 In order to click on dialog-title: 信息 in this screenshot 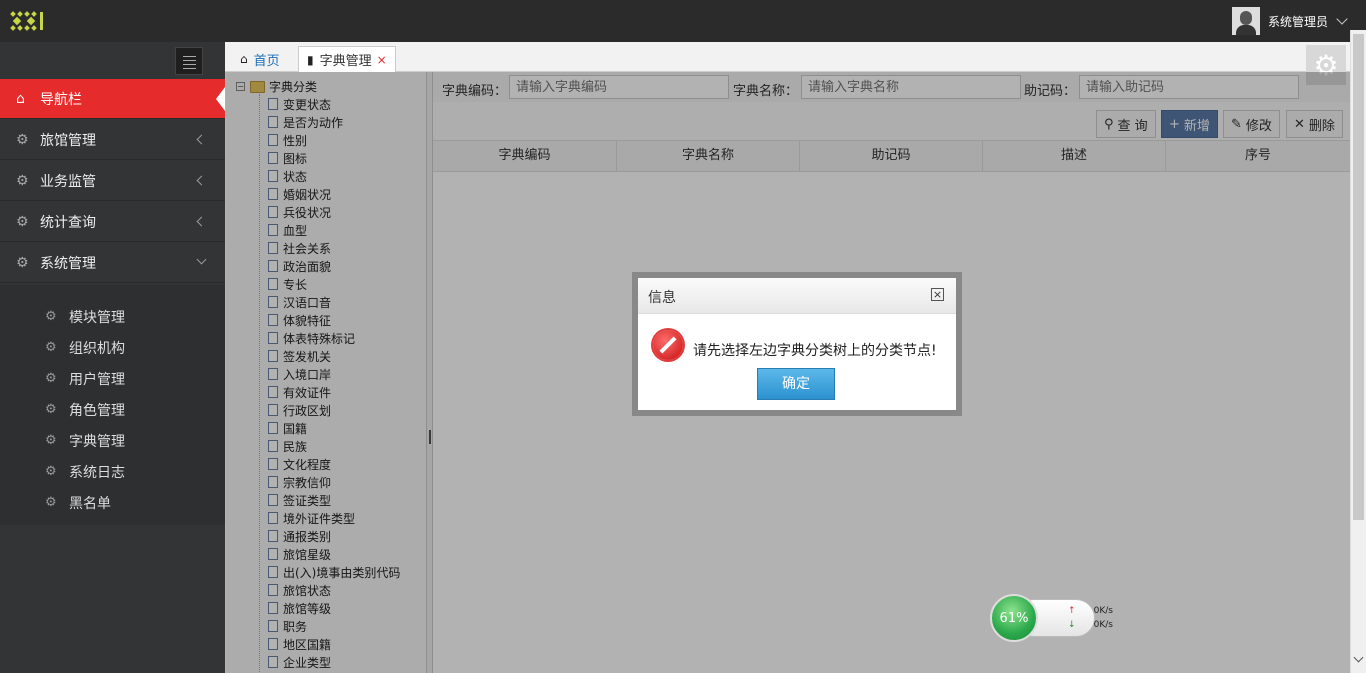, I will do `click(662, 298)`.